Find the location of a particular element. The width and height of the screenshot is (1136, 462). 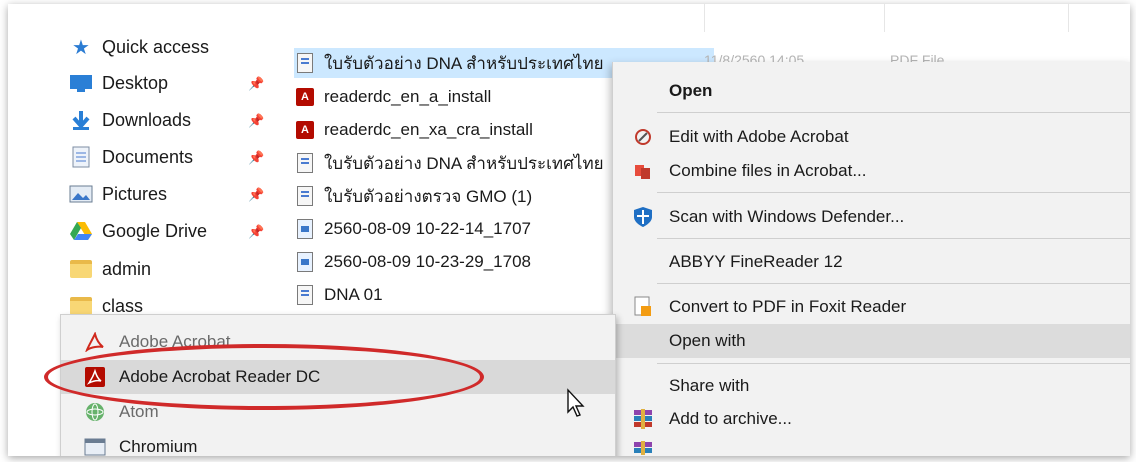

google-drive-icon is located at coordinates (81, 231).